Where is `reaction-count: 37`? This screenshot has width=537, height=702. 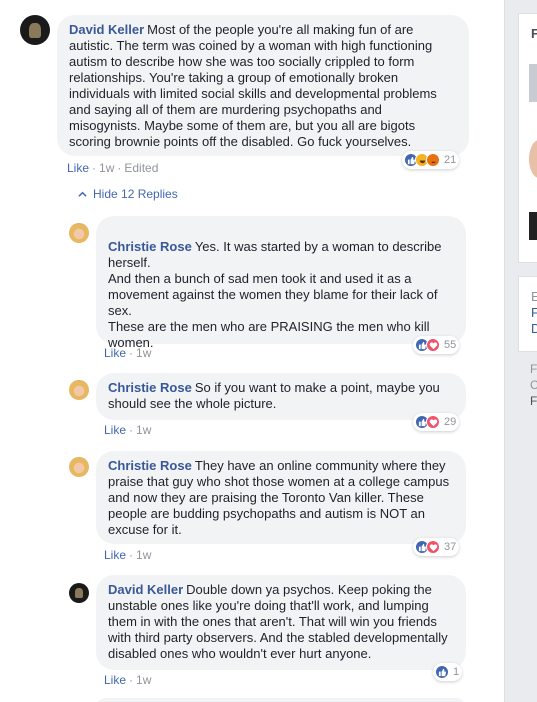 reaction-count: 37 is located at coordinates (450, 547).